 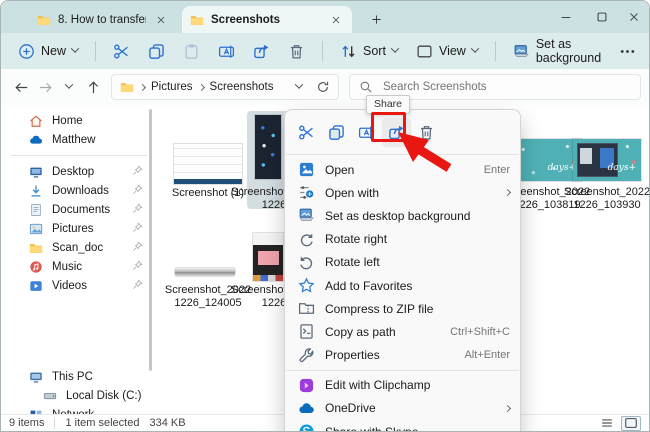 What do you see at coordinates (79, 285) in the screenshot?
I see `sidebar-item-videos: Videos` at bounding box center [79, 285].